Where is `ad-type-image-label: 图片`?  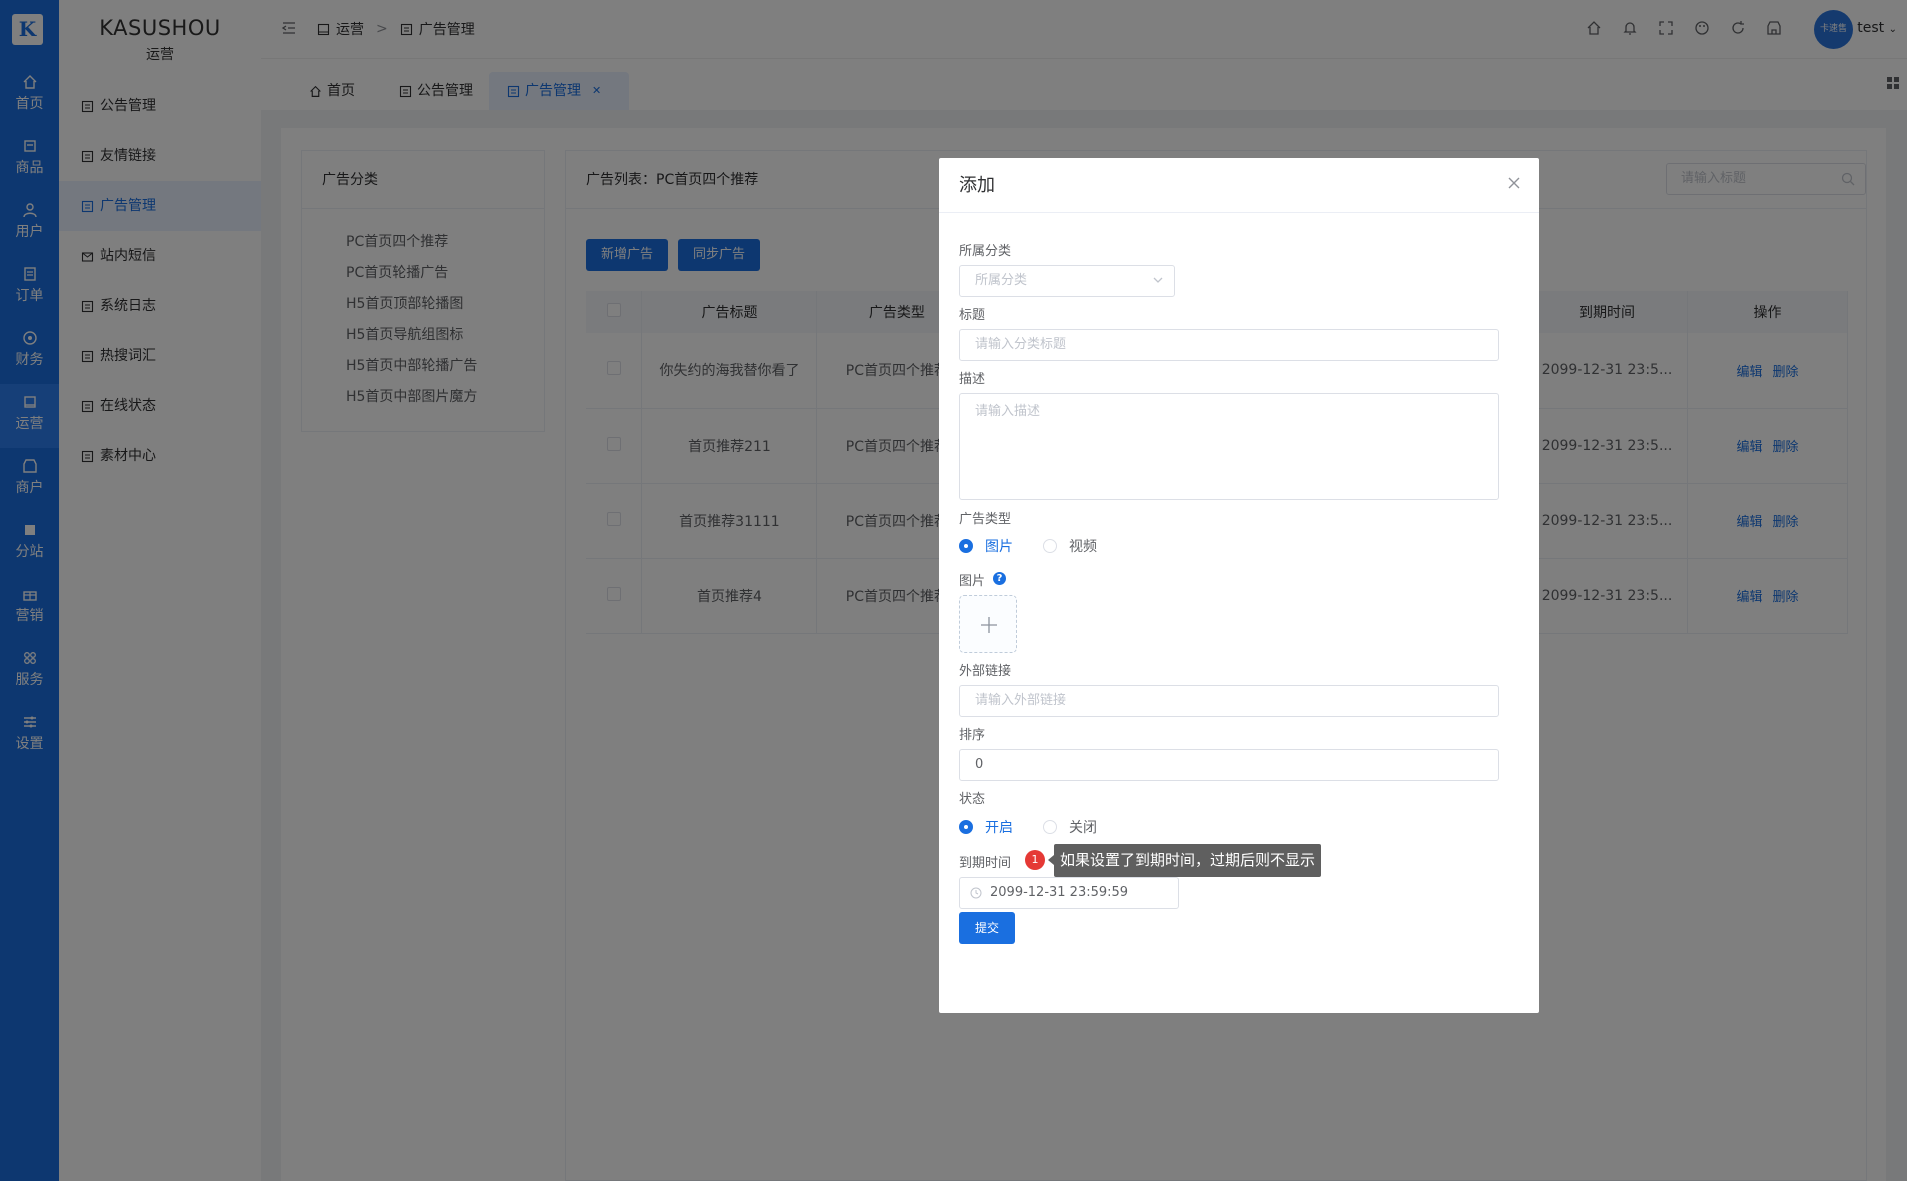 ad-type-image-label: 图片 is located at coordinates (999, 546).